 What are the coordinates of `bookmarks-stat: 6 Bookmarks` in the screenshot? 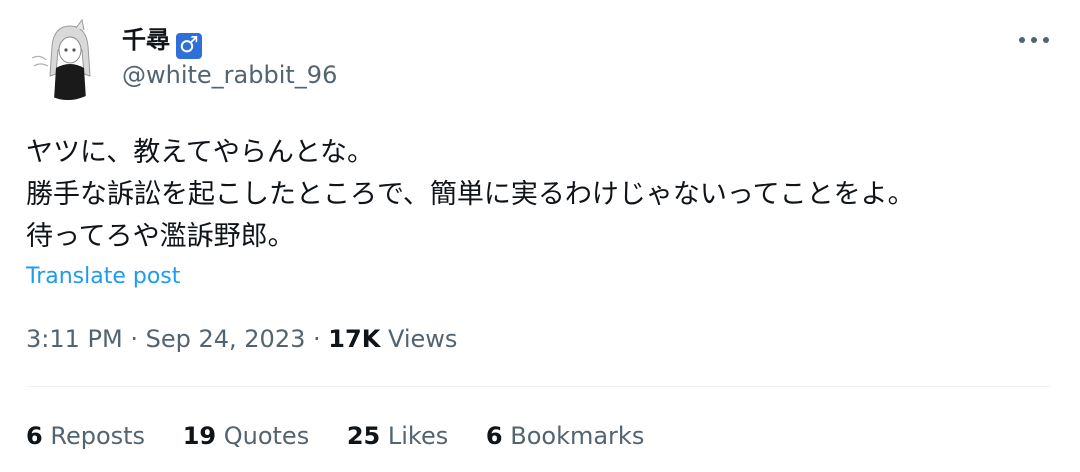 It's located at (565, 436).